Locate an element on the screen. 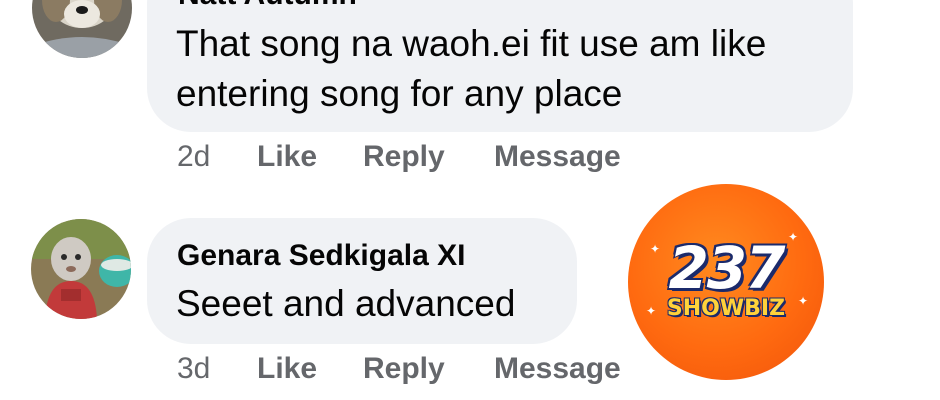 The height and width of the screenshot is (400, 940). showbiz-watermark-logo: ✦ ✦ ✦ ✦ 237 SHOWBIZ is located at coordinates (726, 282).